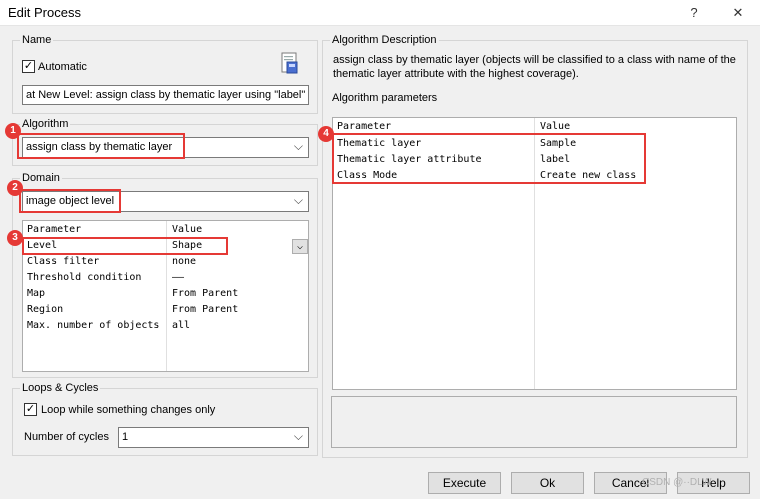 The image size is (760, 499). What do you see at coordinates (694, 13) in the screenshot?
I see `help-icon: ?` at bounding box center [694, 13].